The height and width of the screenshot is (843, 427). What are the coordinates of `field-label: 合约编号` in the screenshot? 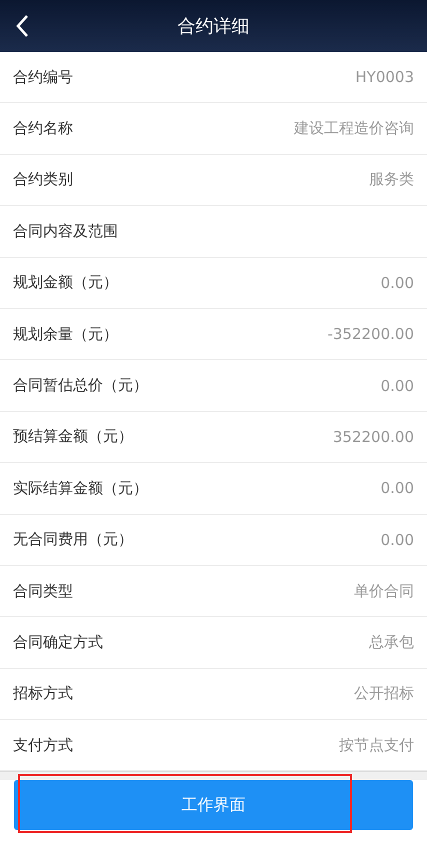 It's located at (43, 77).